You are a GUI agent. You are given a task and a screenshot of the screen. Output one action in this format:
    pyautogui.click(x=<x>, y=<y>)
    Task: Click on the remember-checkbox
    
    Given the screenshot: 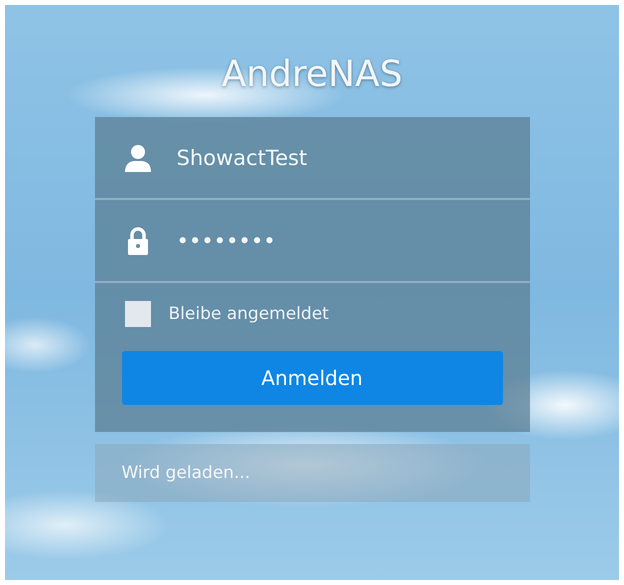 What is the action you would take?
    pyautogui.click(x=137, y=314)
    